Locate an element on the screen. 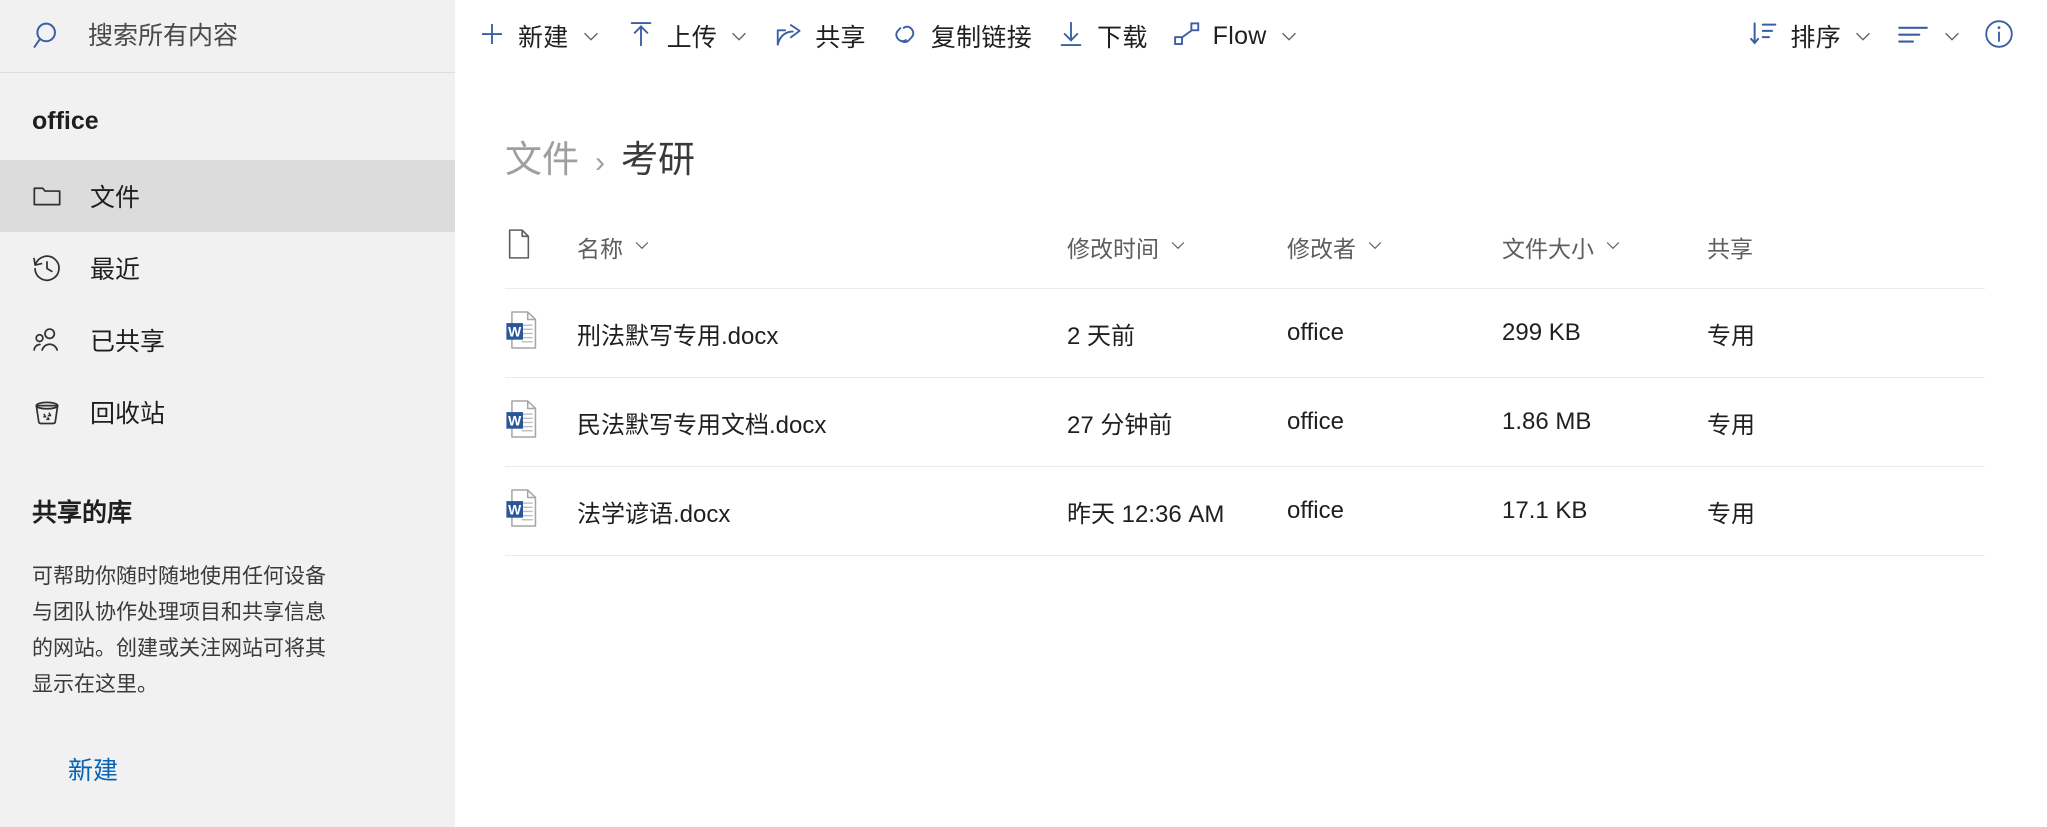 This screenshot has width=2047, height=827. breadcrumb: 文件 › 考研 is located at coordinates (1231, 128).